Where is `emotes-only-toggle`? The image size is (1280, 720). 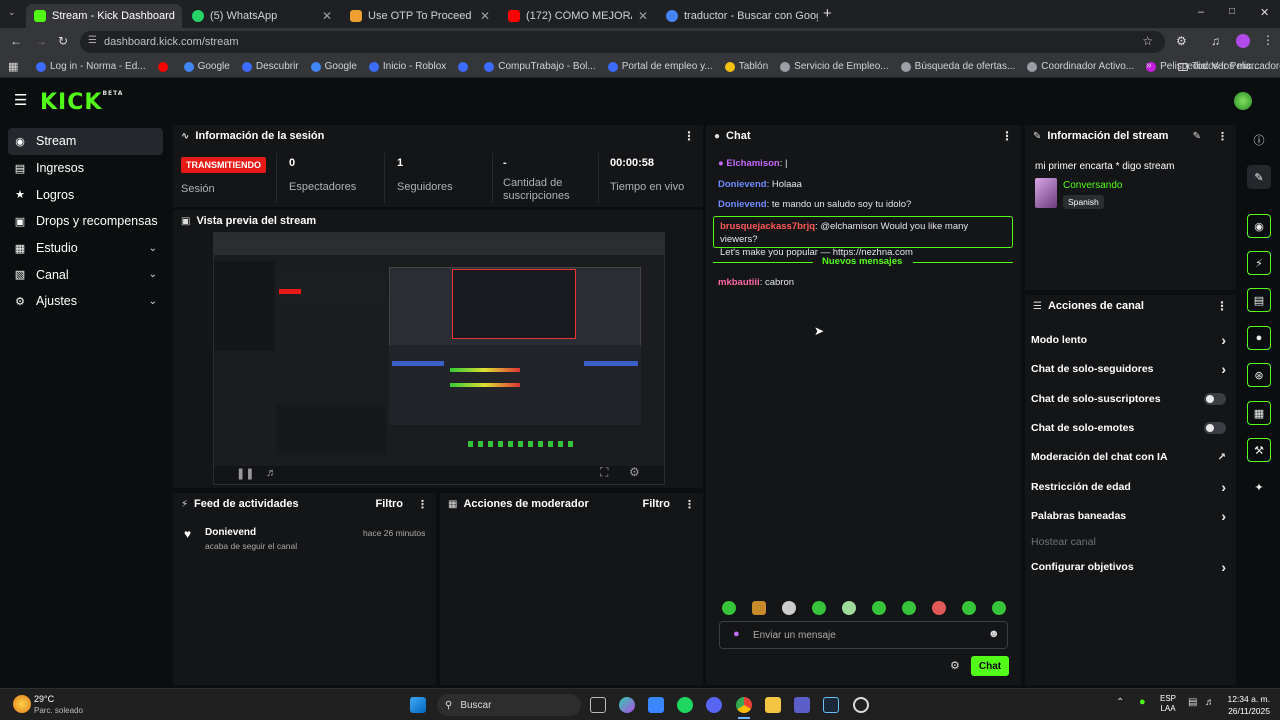
emotes-only-toggle is located at coordinates (1215, 428).